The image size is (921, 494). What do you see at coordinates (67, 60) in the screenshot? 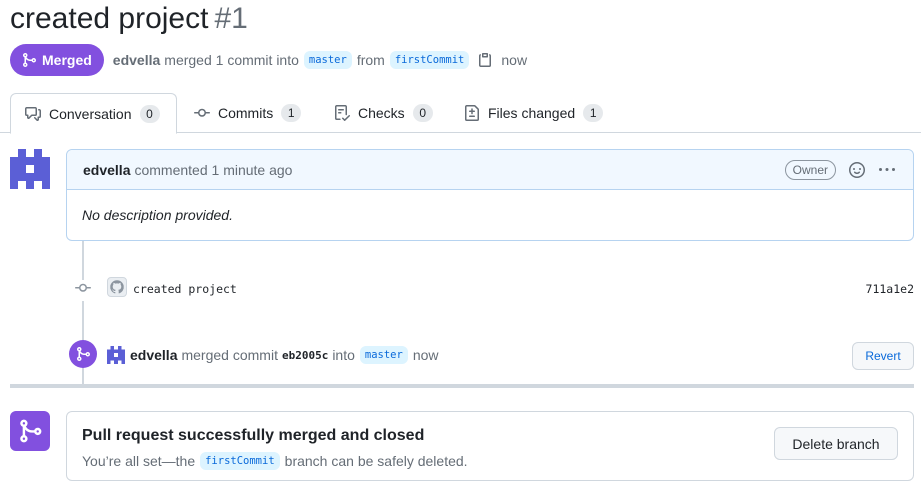
I see `merged-state-label: Merged` at bounding box center [67, 60].